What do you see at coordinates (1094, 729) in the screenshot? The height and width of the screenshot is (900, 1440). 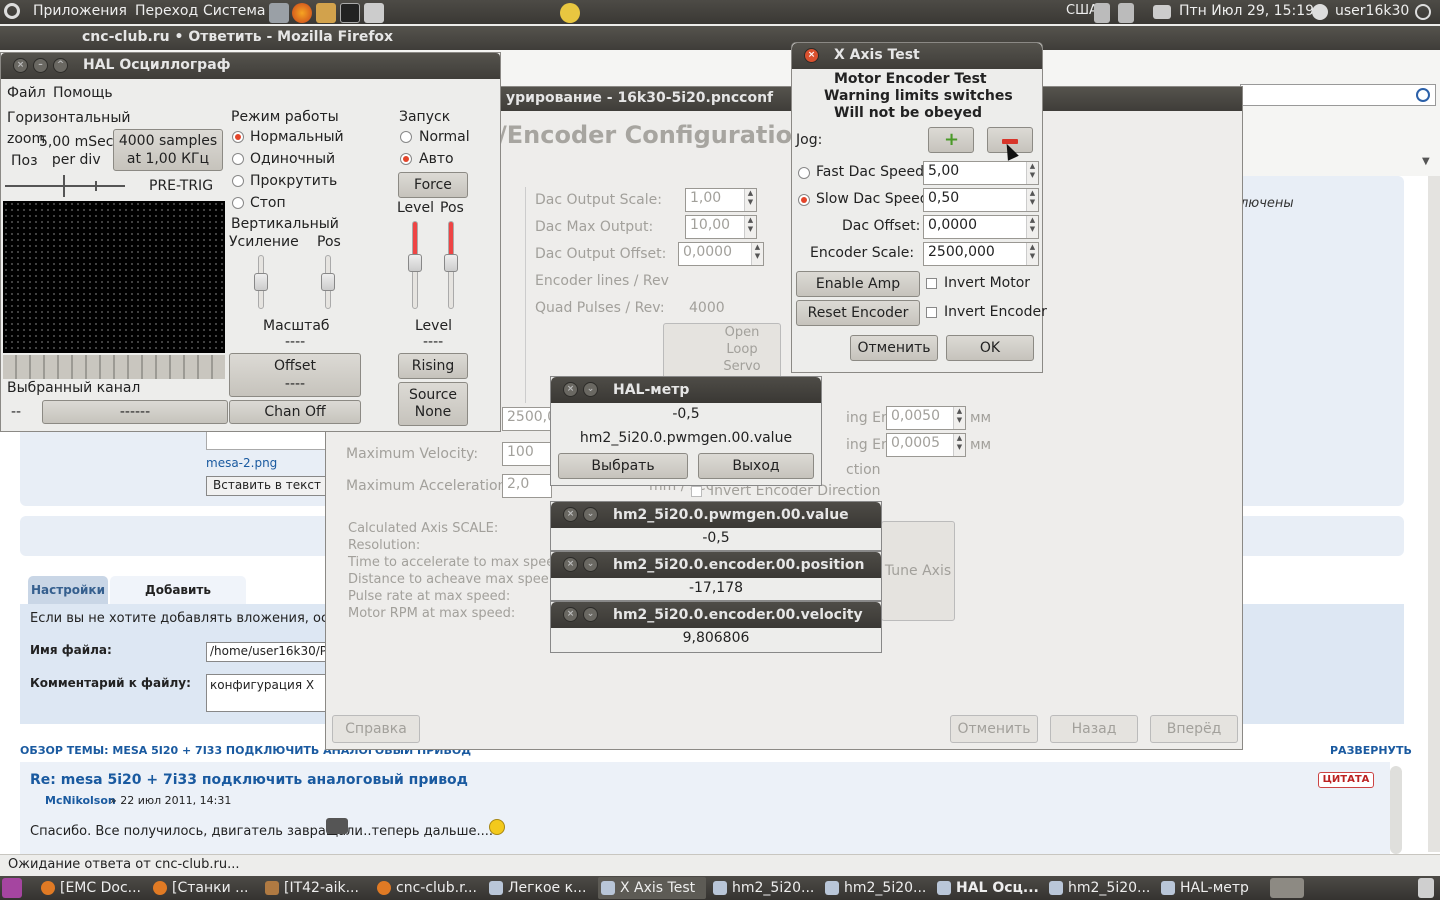 I see `back-button: Назад` at bounding box center [1094, 729].